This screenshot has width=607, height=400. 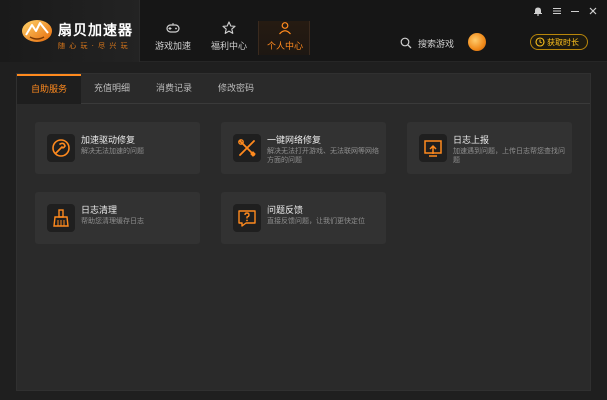 What do you see at coordinates (49, 89) in the screenshot?
I see `tab-self-service: 自助服务` at bounding box center [49, 89].